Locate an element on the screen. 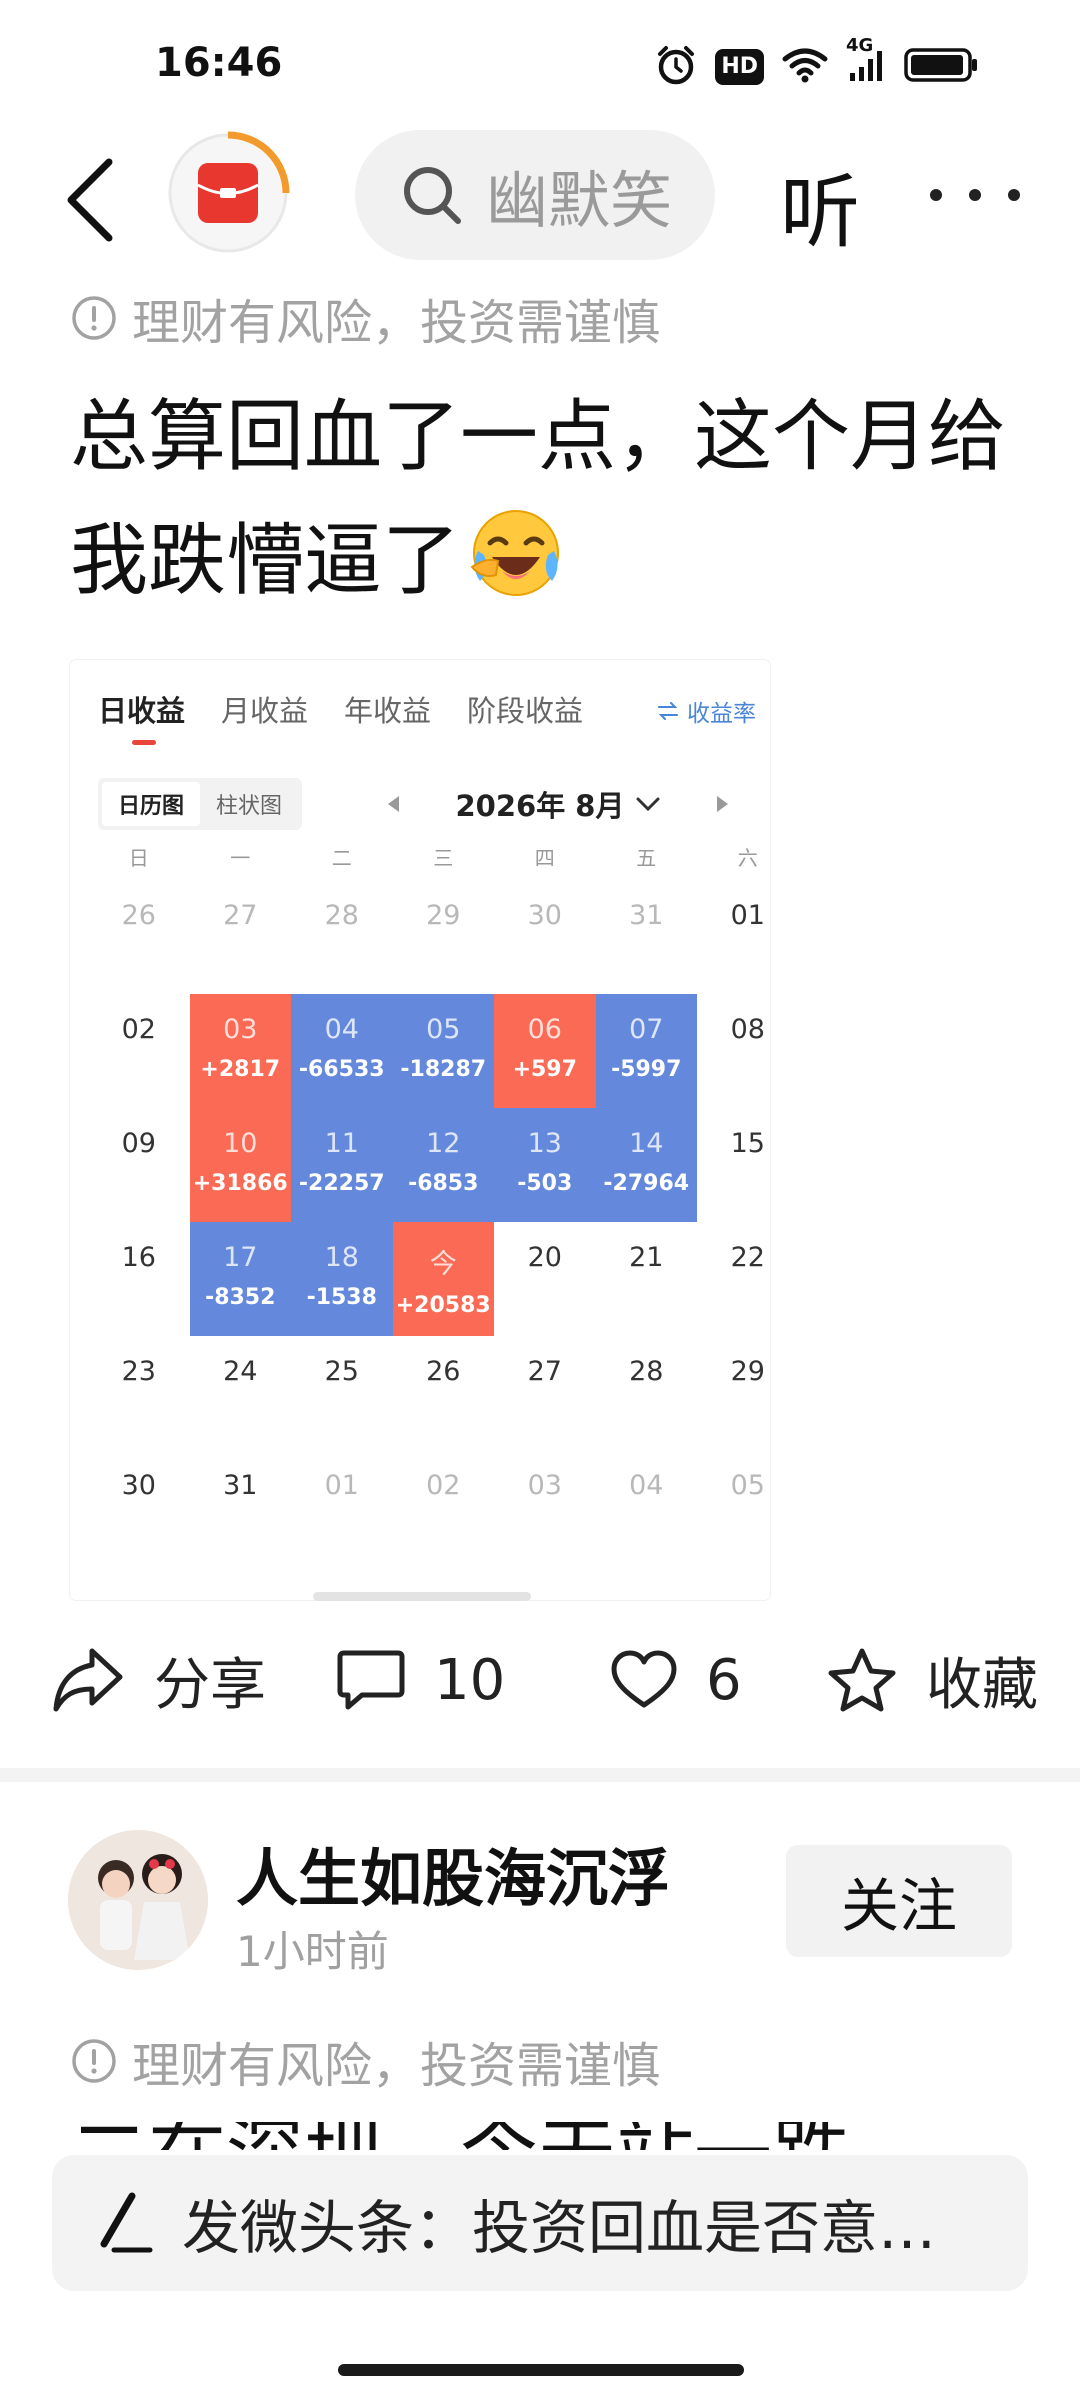 Image resolution: width=1080 pixels, height=2400 pixels. calendar-day-cell: 20 is located at coordinates (545, 1279).